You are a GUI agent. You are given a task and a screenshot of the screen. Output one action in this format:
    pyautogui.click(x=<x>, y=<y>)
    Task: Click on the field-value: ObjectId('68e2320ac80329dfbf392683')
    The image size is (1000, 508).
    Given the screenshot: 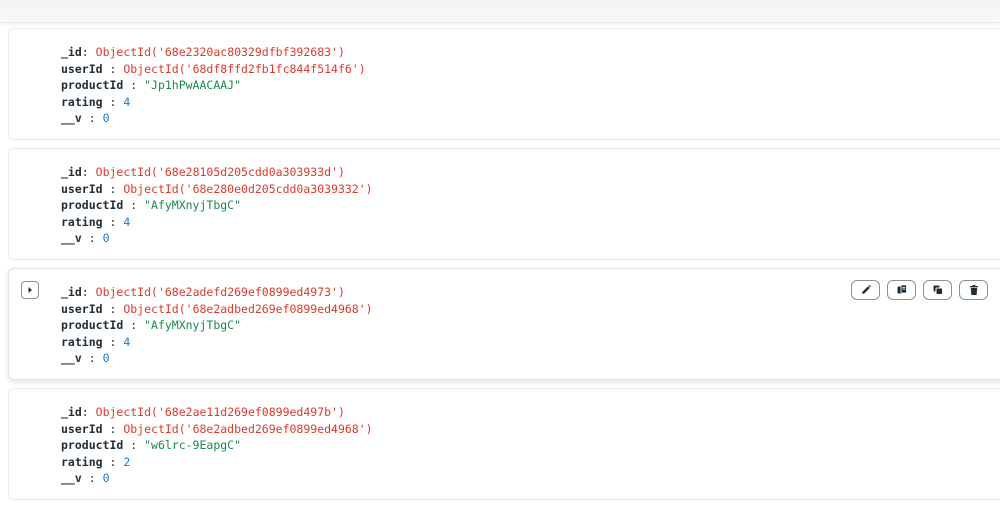 What is the action you would take?
    pyautogui.click(x=220, y=52)
    